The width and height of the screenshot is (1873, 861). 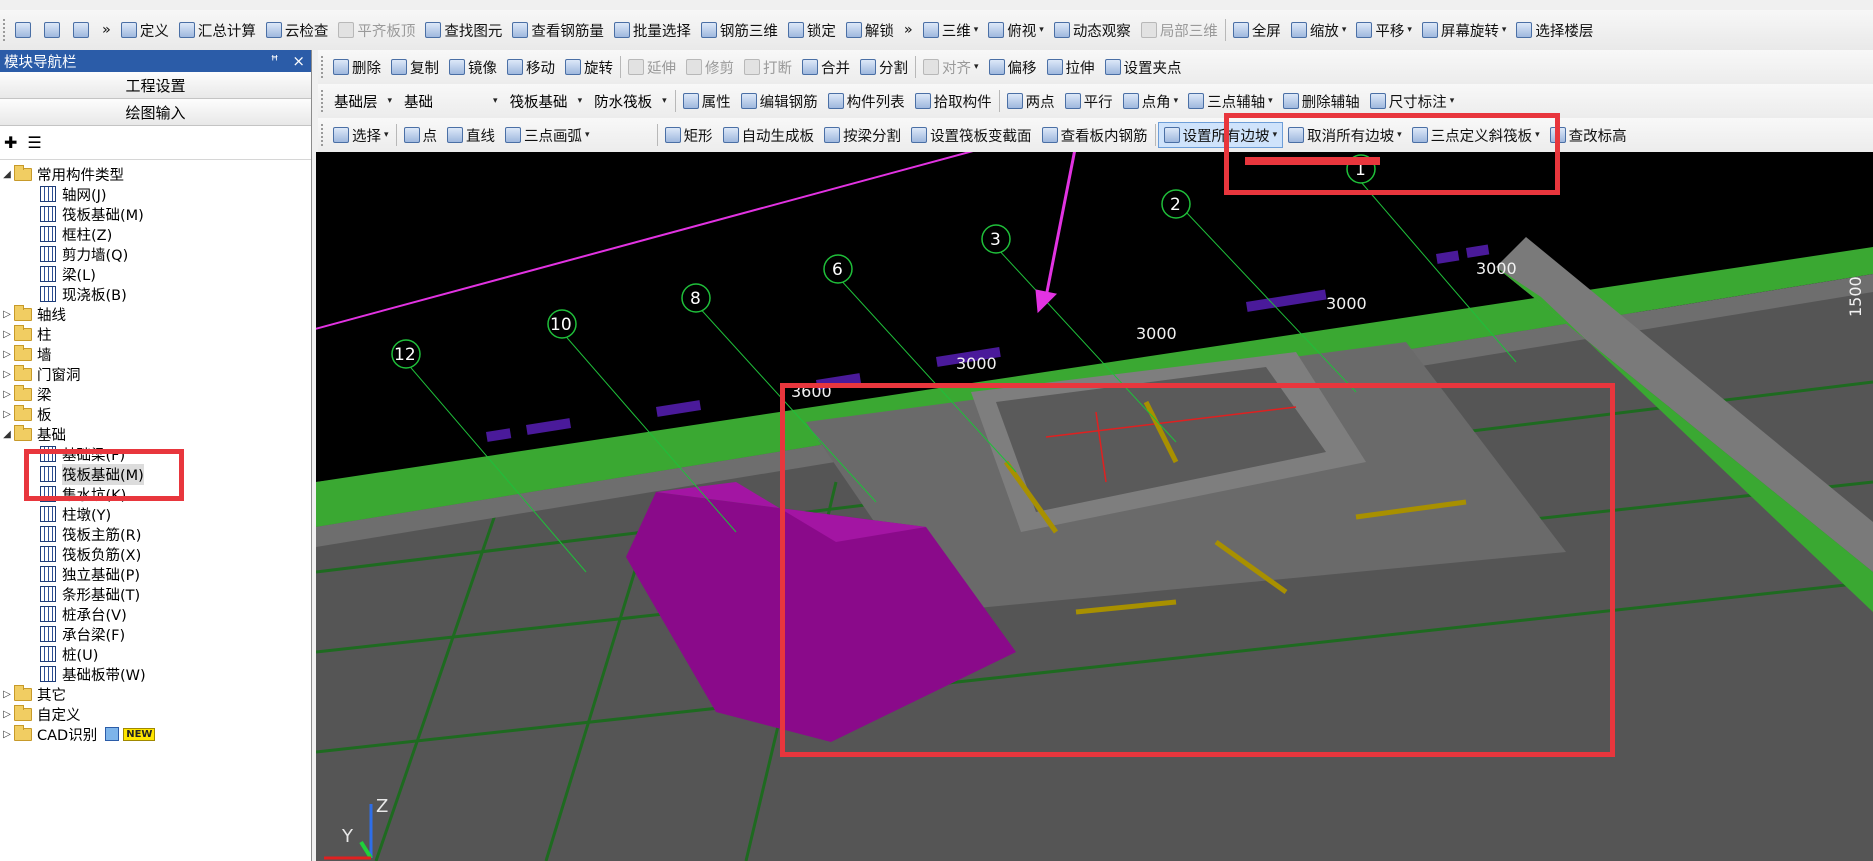 What do you see at coordinates (971, 135) in the screenshot?
I see `toolbar-button: 设置筏板变截面` at bounding box center [971, 135].